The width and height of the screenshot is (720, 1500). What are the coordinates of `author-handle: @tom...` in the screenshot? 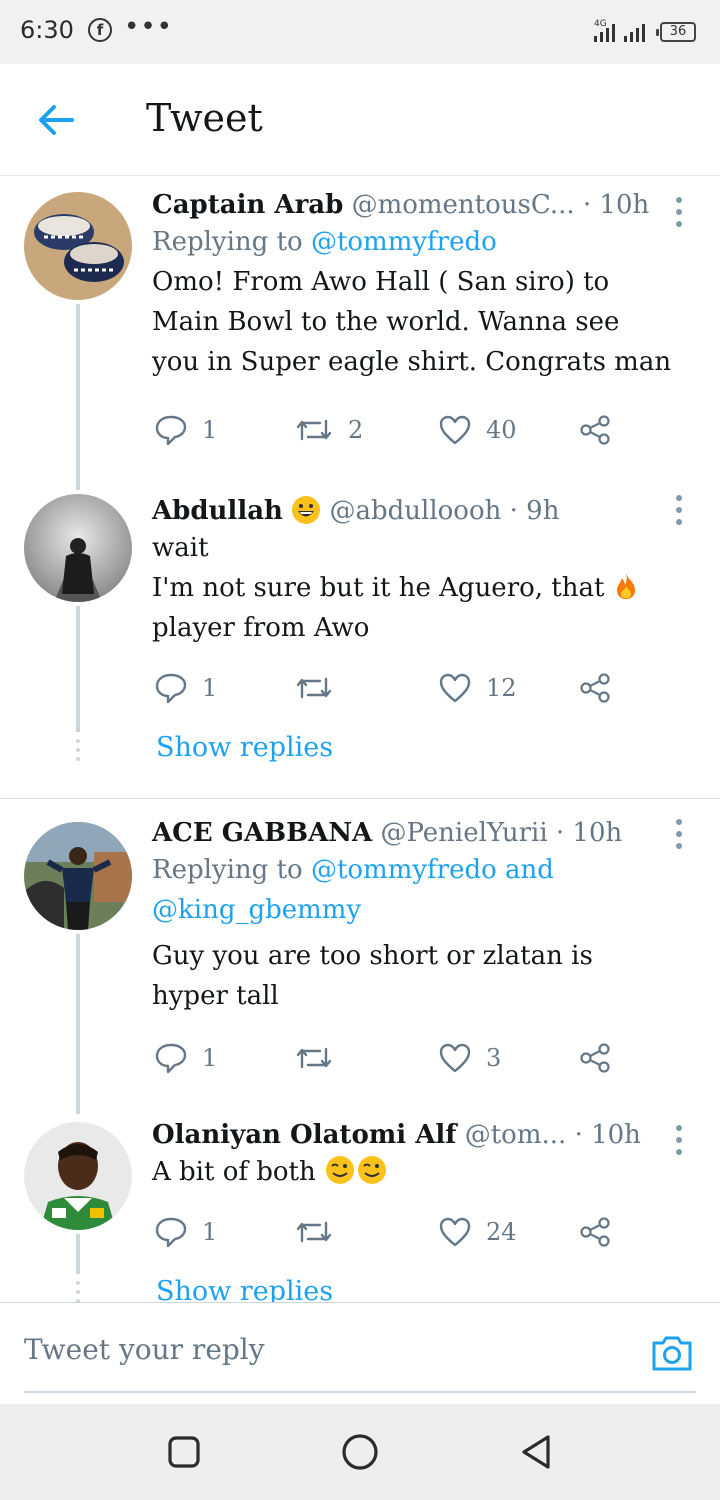 It's located at (516, 1135).